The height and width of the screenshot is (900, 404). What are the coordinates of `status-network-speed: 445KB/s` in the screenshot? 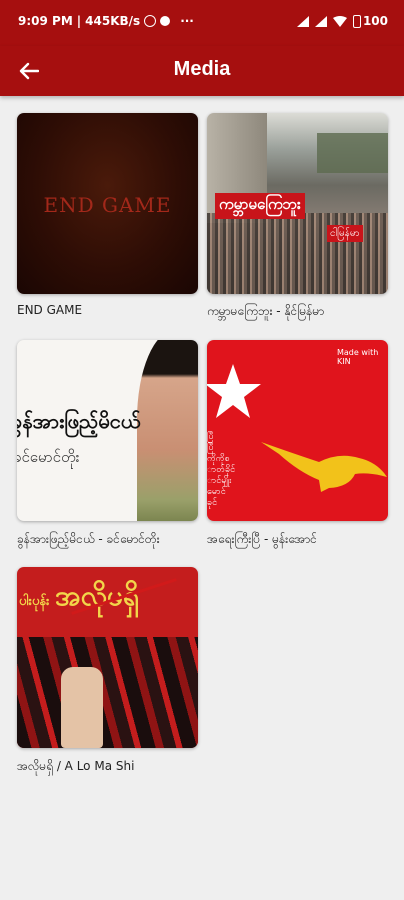 It's located at (113, 21).